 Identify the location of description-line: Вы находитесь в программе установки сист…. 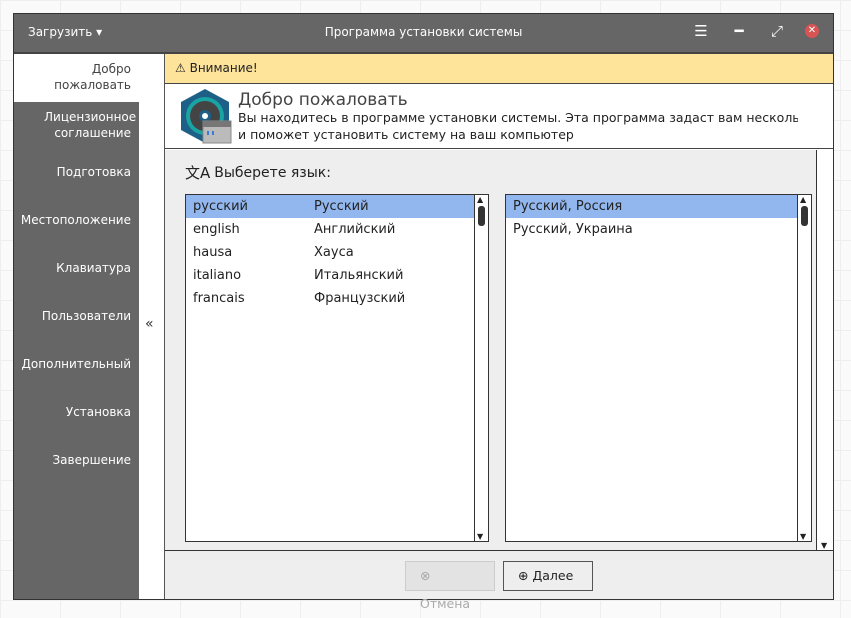
(518, 117).